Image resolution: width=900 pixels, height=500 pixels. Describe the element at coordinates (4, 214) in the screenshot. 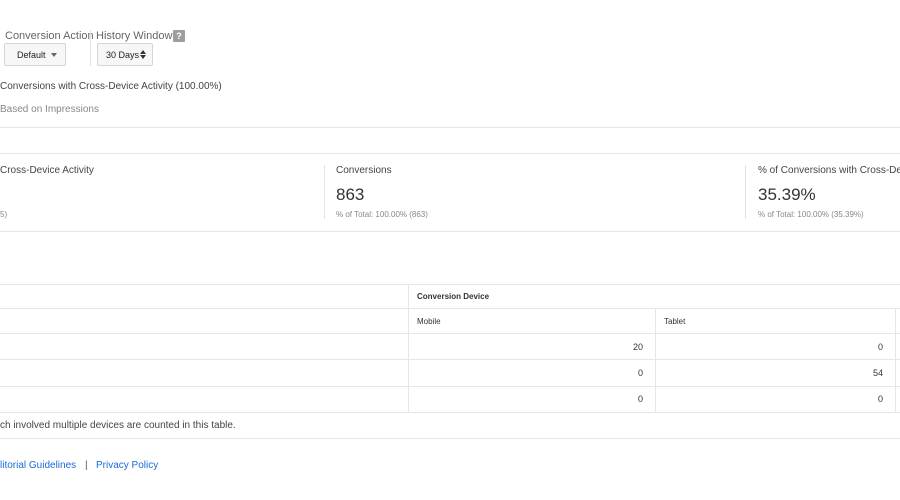

I see `scorecard-subtext: 5)` at that location.